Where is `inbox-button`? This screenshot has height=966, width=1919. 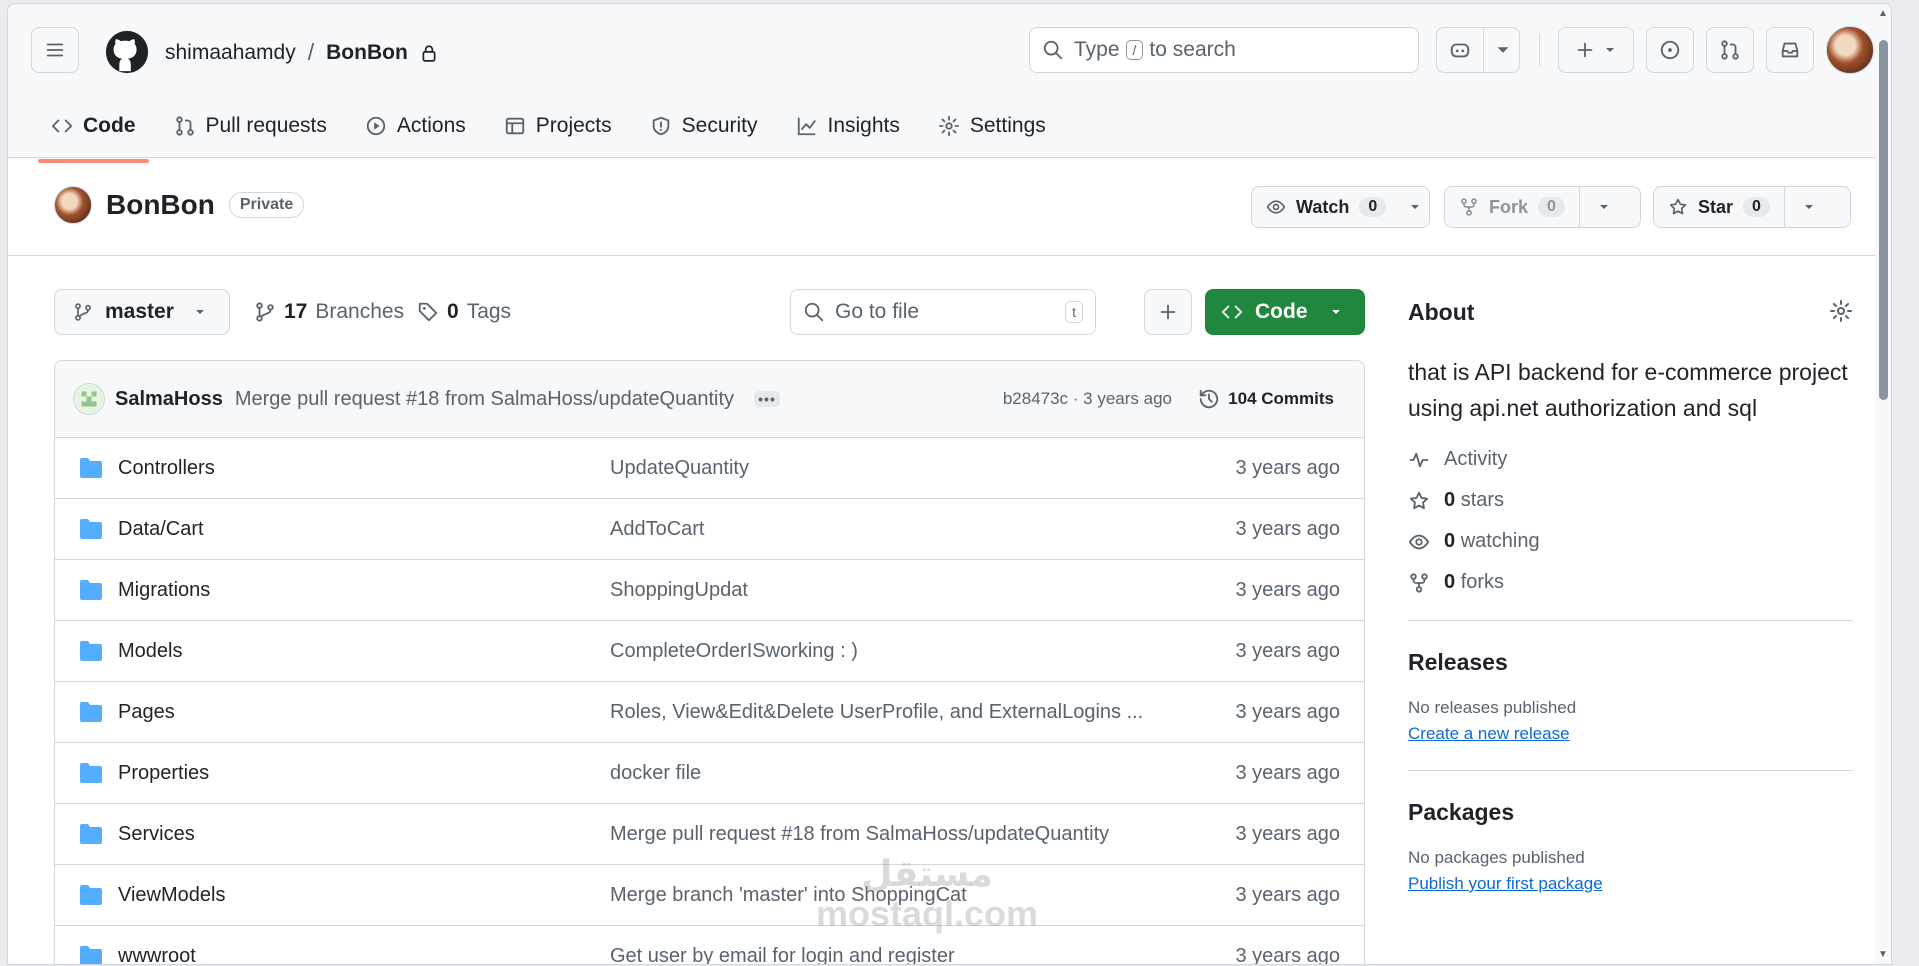
inbox-button is located at coordinates (1790, 50).